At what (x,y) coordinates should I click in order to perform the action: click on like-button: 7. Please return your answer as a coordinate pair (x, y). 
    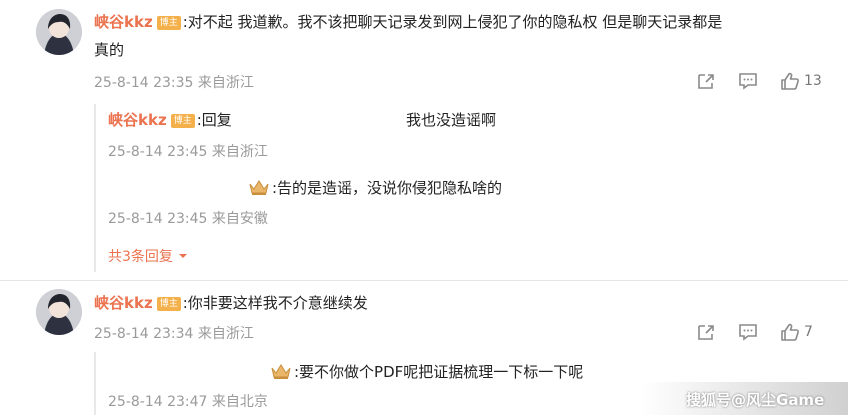
    Looking at the image, I should click on (801, 332).